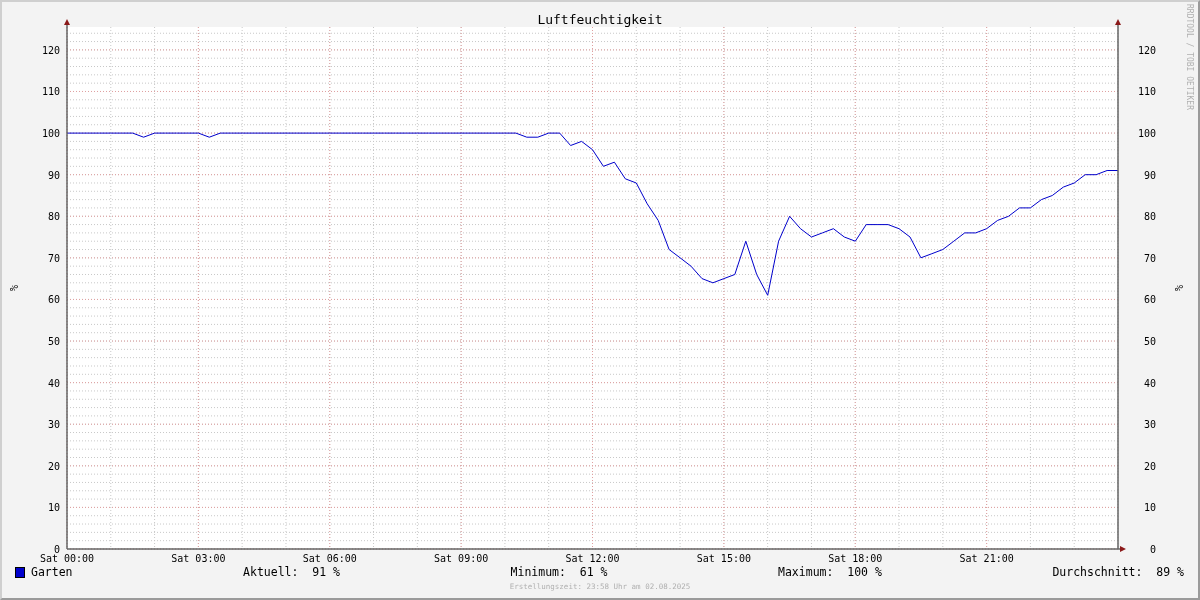 The height and width of the screenshot is (600, 1200). I want to click on x-tick-label: Sat 12:00, so click(592, 558).